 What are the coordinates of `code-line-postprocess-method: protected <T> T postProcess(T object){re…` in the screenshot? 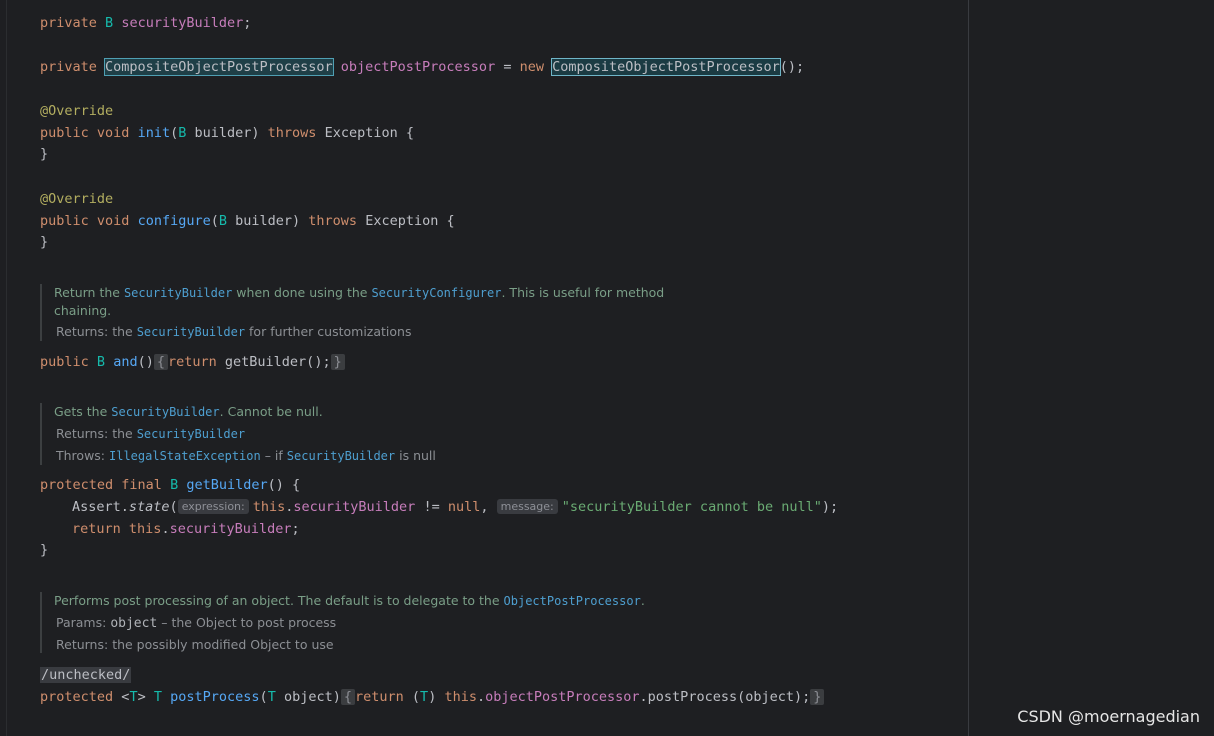 It's located at (432, 697).